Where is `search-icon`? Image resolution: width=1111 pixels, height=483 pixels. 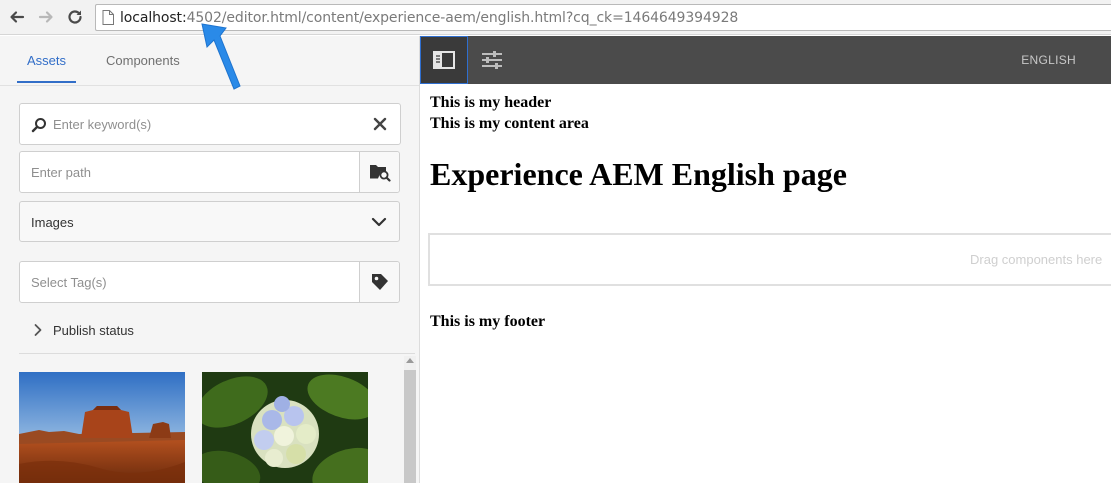 search-icon is located at coordinates (38, 125).